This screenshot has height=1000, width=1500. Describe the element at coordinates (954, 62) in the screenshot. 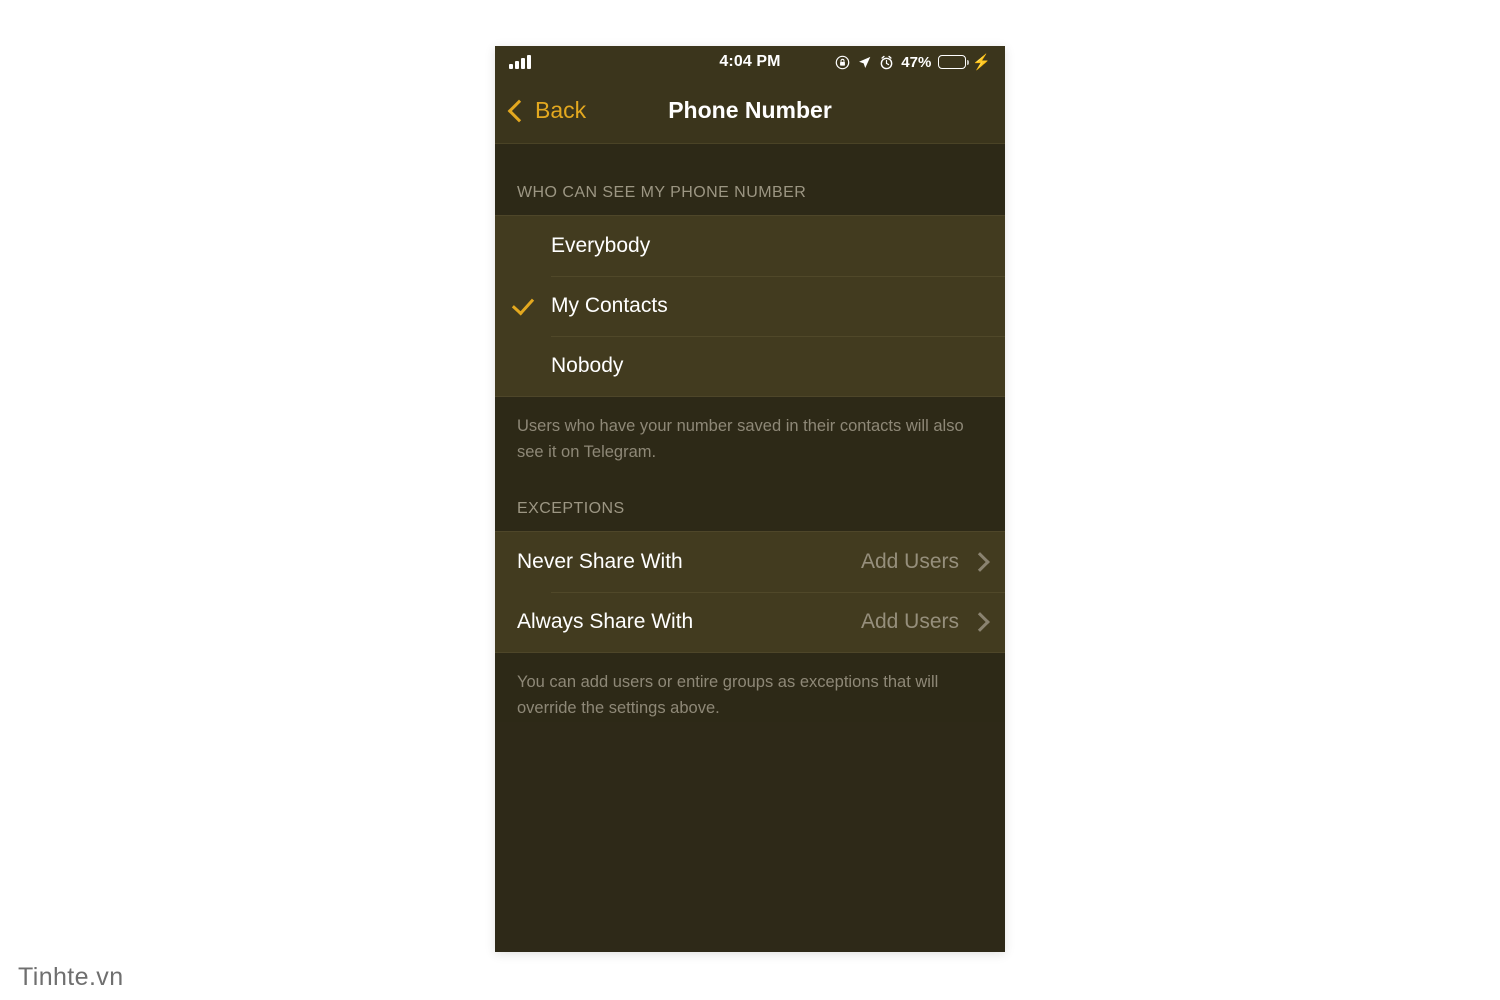

I see `battery-icon` at that location.